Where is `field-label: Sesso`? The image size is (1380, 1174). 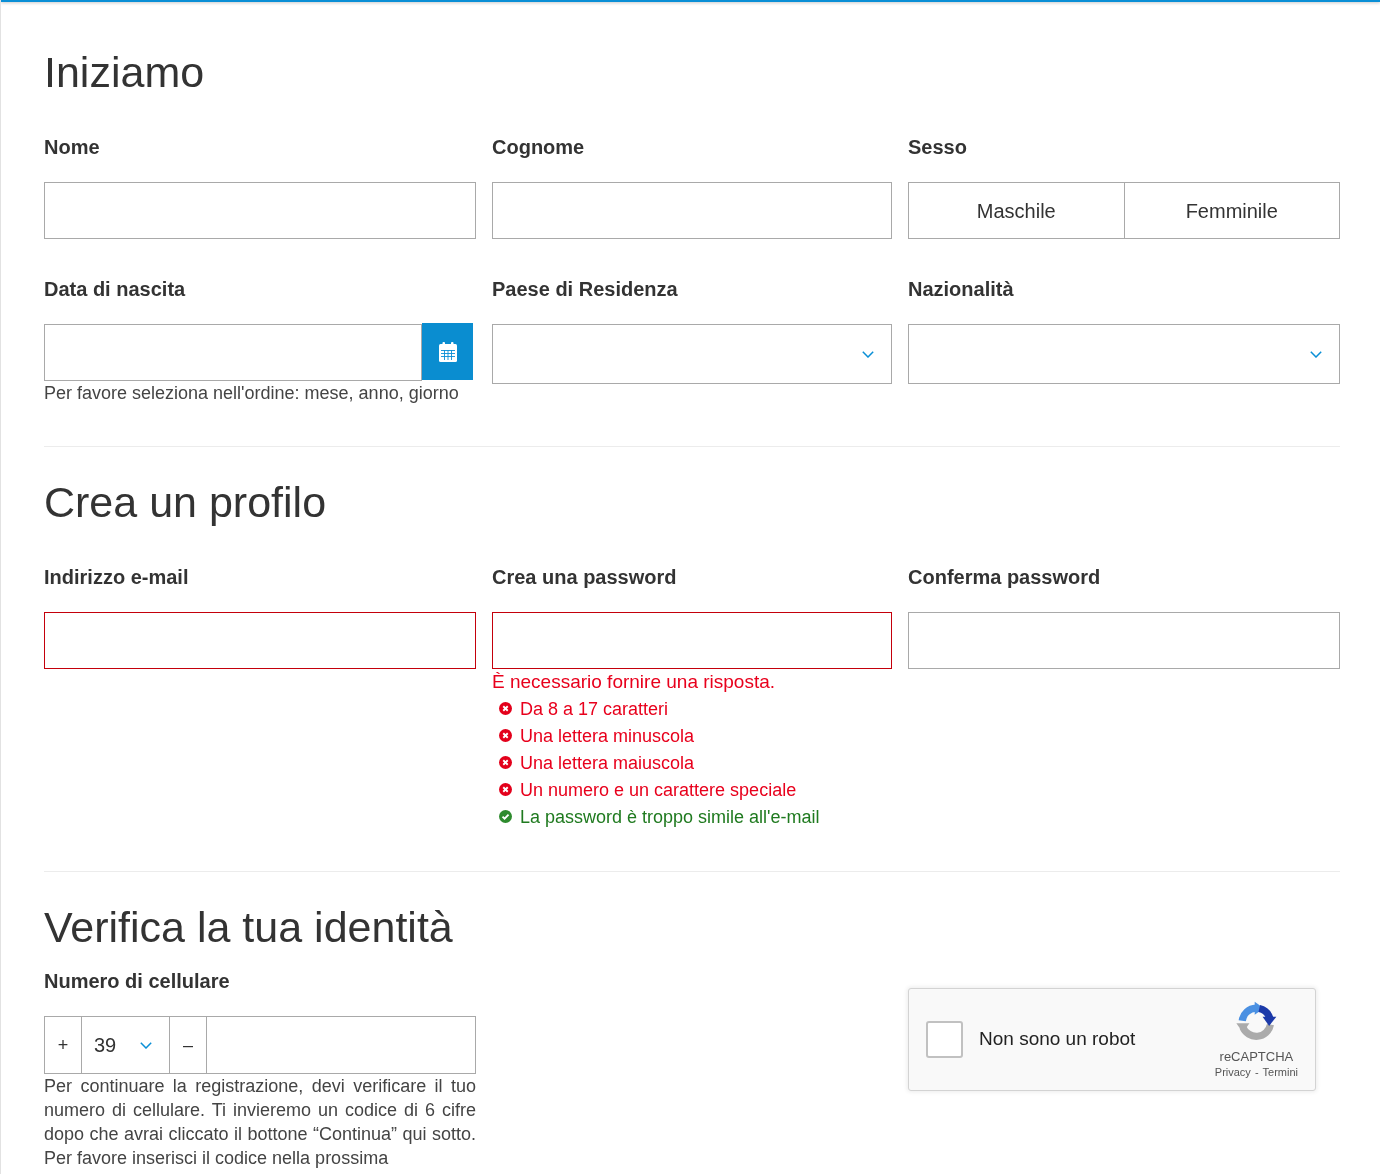 field-label: Sesso is located at coordinates (937, 147).